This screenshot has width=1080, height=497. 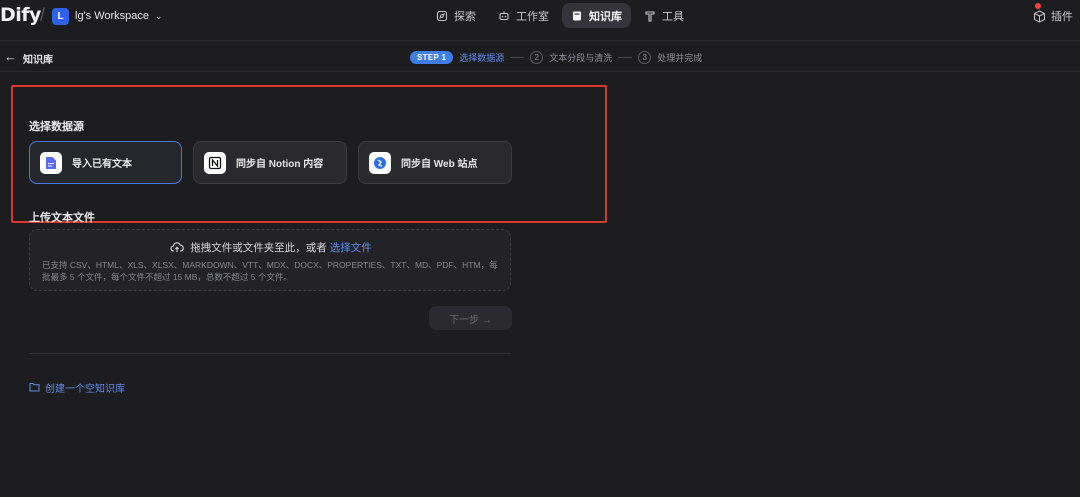 I want to click on cube-icon, so click(x=1039, y=16).